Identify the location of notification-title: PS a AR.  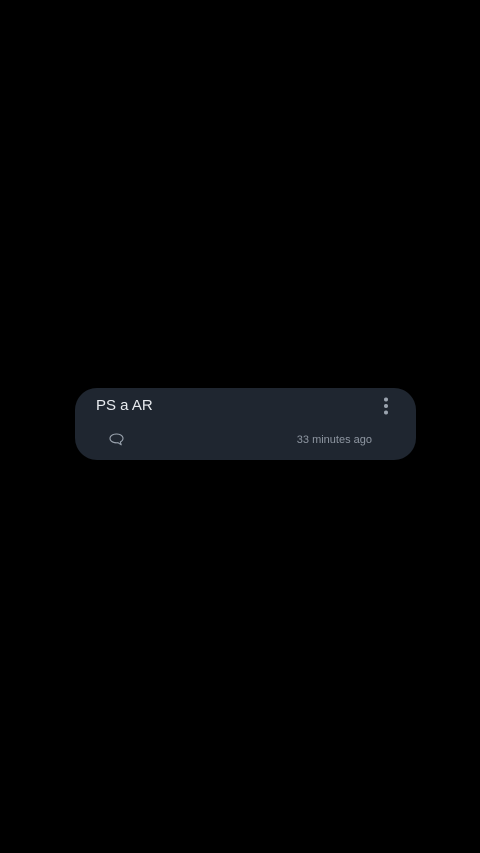
(124, 405).